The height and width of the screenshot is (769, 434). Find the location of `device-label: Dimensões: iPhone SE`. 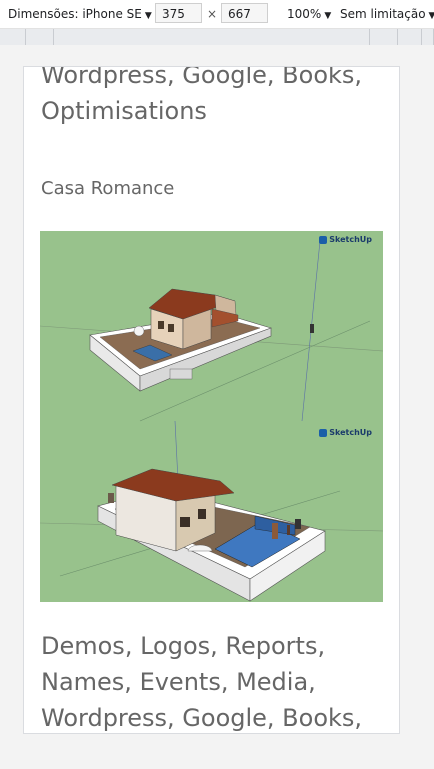

device-label: Dimensões: iPhone SE is located at coordinates (75, 14).